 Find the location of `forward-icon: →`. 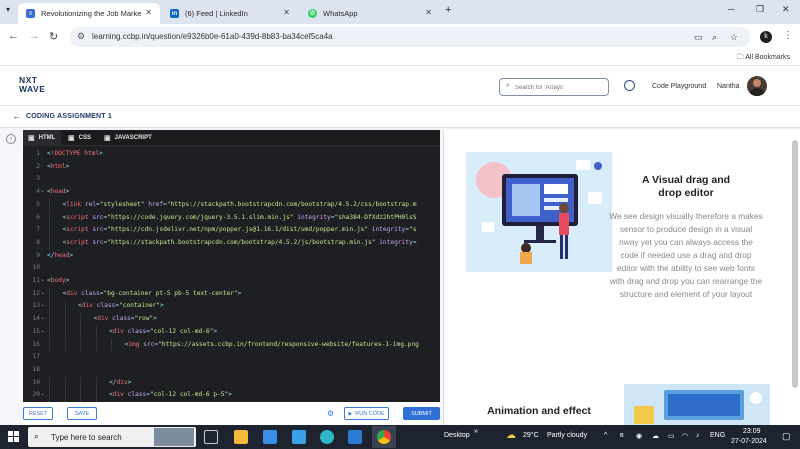

forward-icon: → is located at coordinates (34, 36).